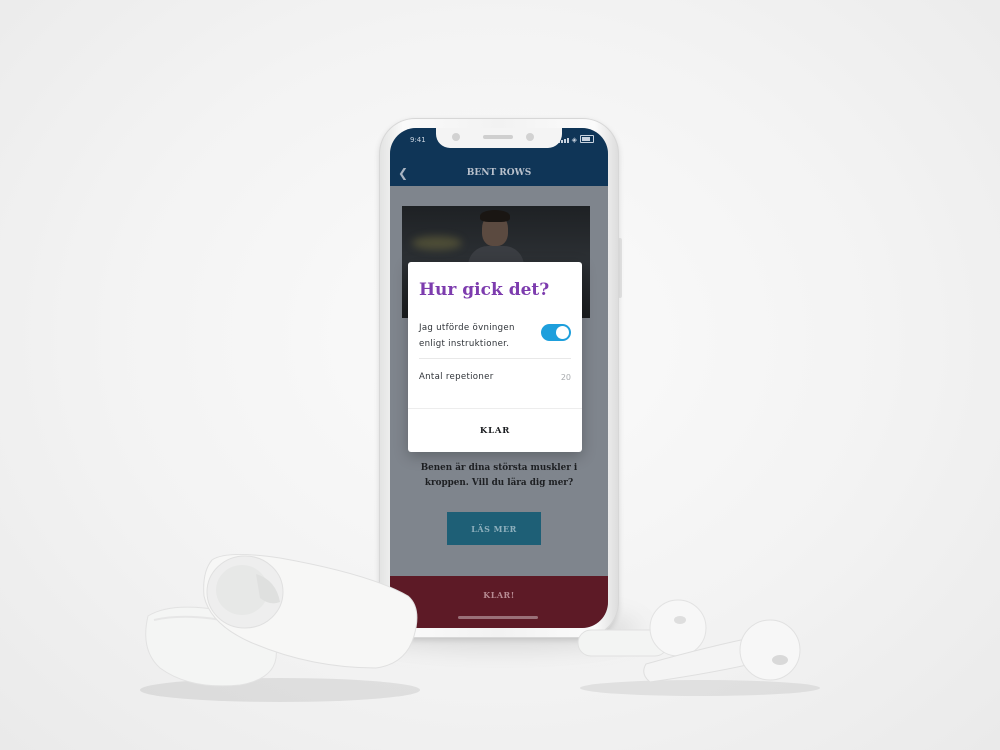 Image resolution: width=1000 pixels, height=750 pixels. What do you see at coordinates (418, 140) in the screenshot?
I see `status-time: 9:41` at bounding box center [418, 140].